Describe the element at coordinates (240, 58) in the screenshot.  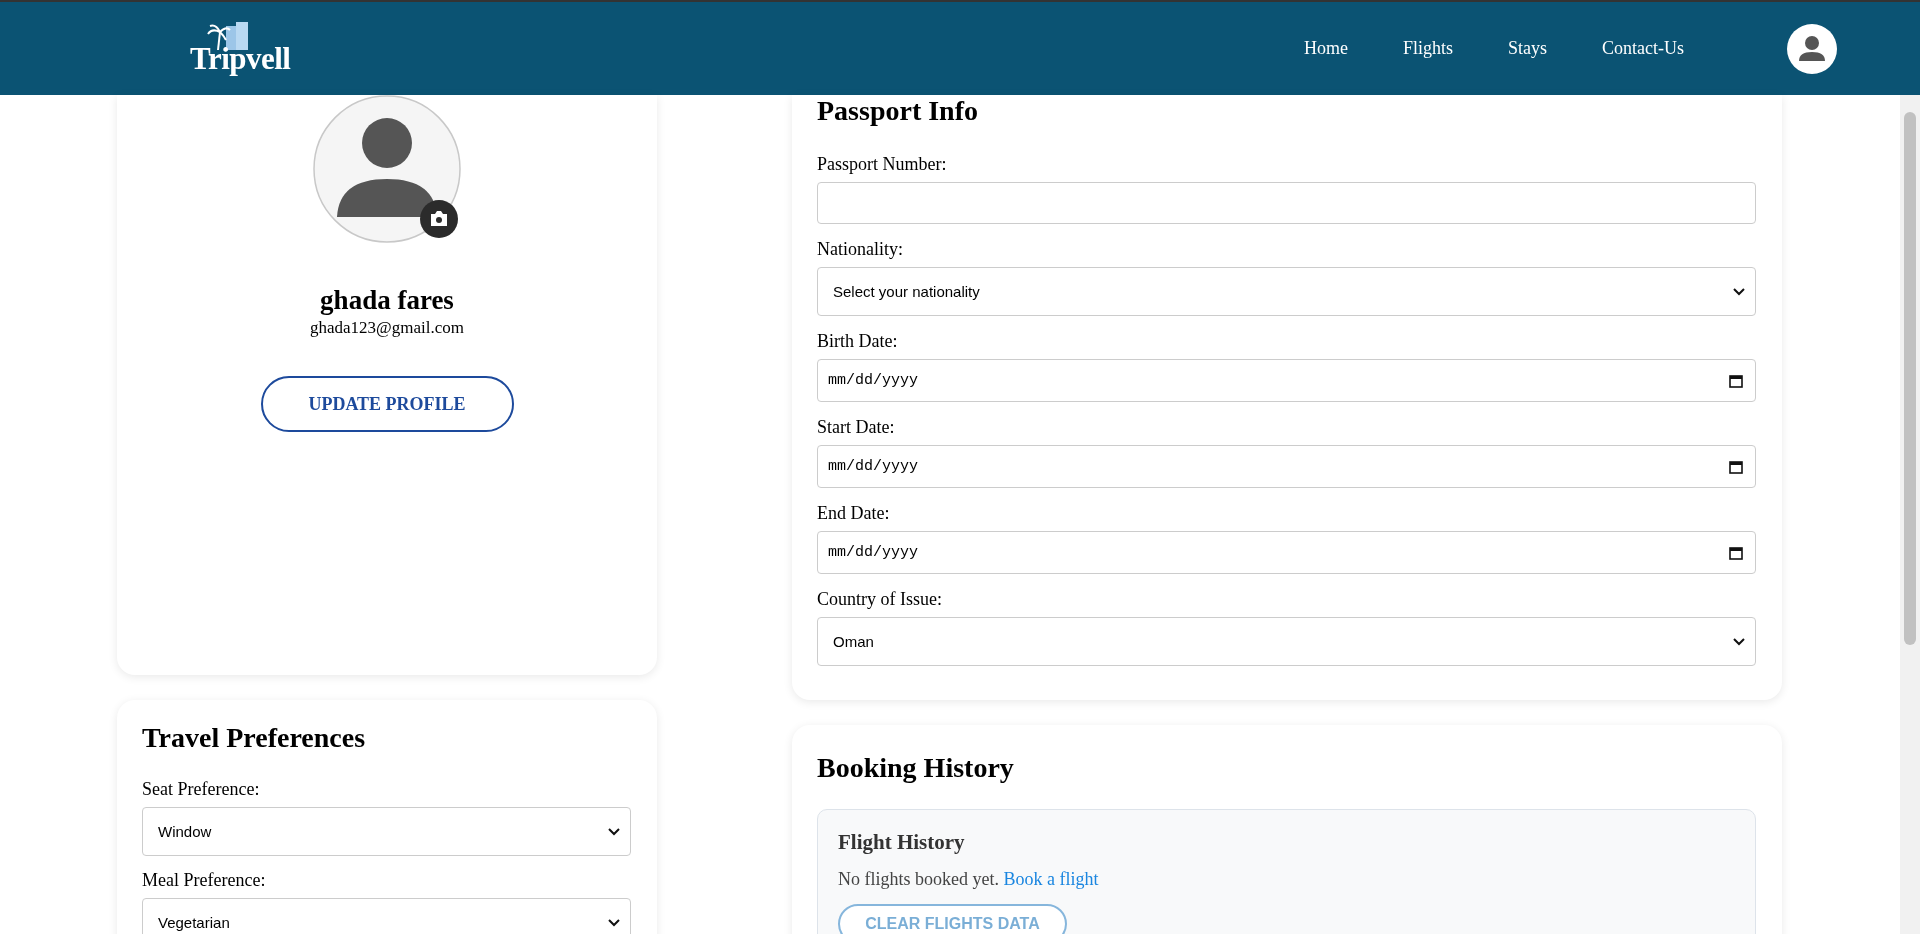
I see `logo-wordmark: Tripvell` at that location.